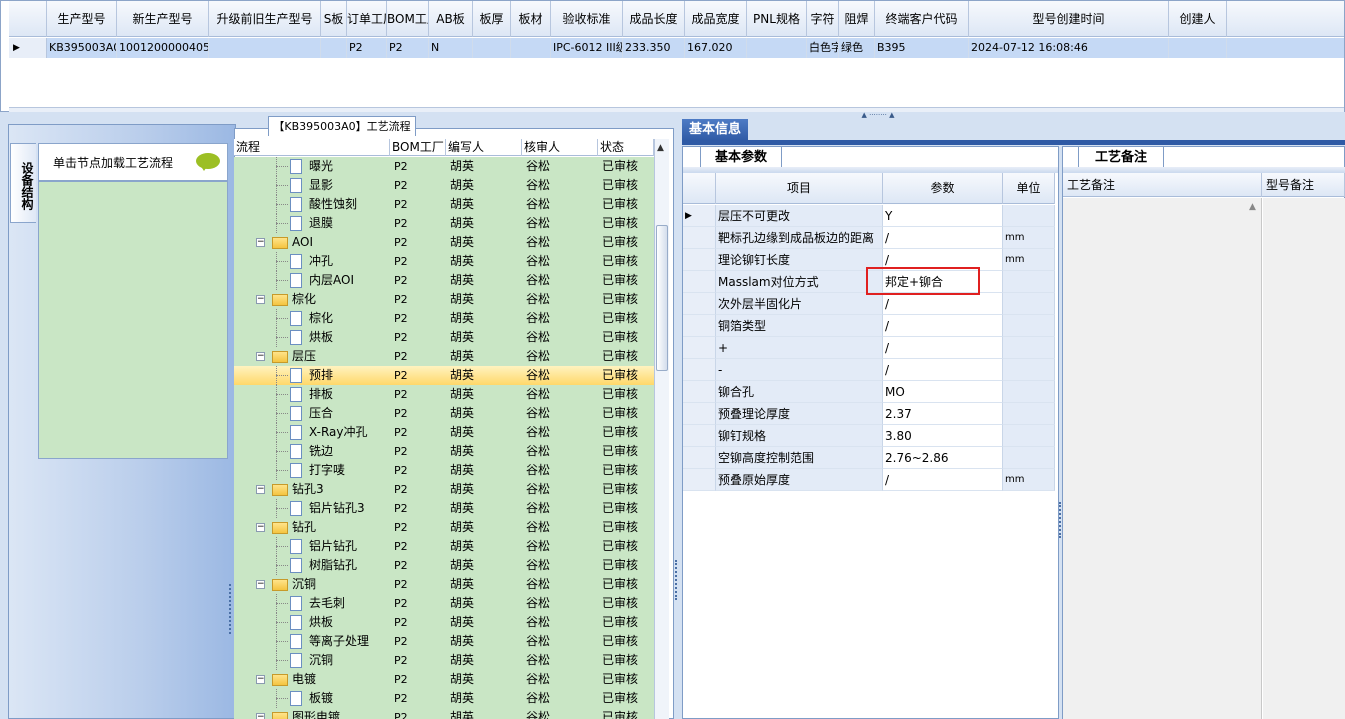 The height and width of the screenshot is (719, 1345). Describe the element at coordinates (626, 147) in the screenshot. I see `flow-column-header: 状态` at that location.